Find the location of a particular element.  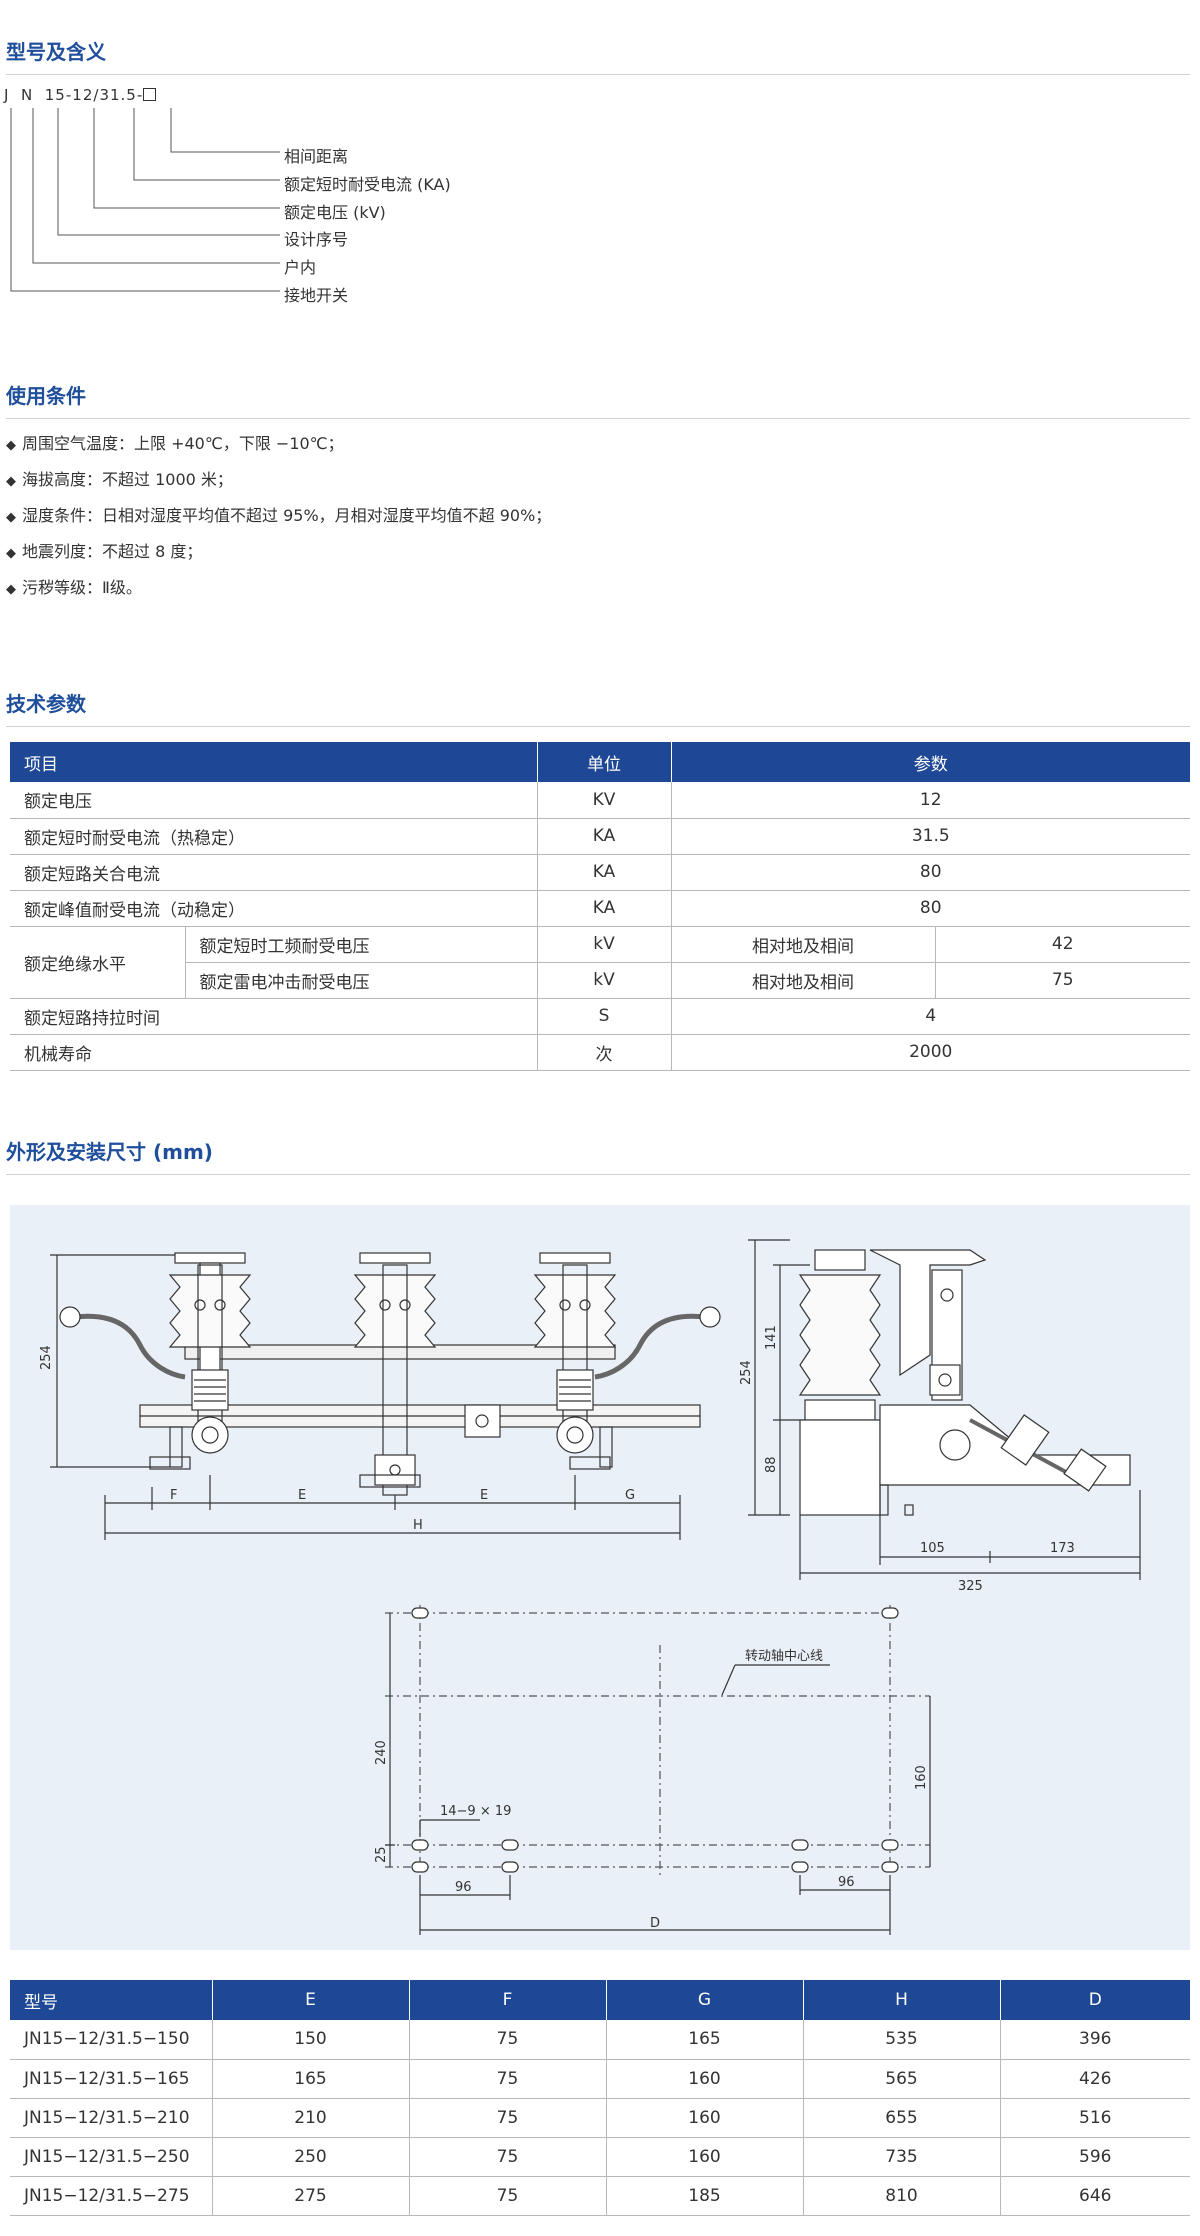

condition-item: ◆ 地震列度：不超过 8 度； is located at coordinates (104, 551).